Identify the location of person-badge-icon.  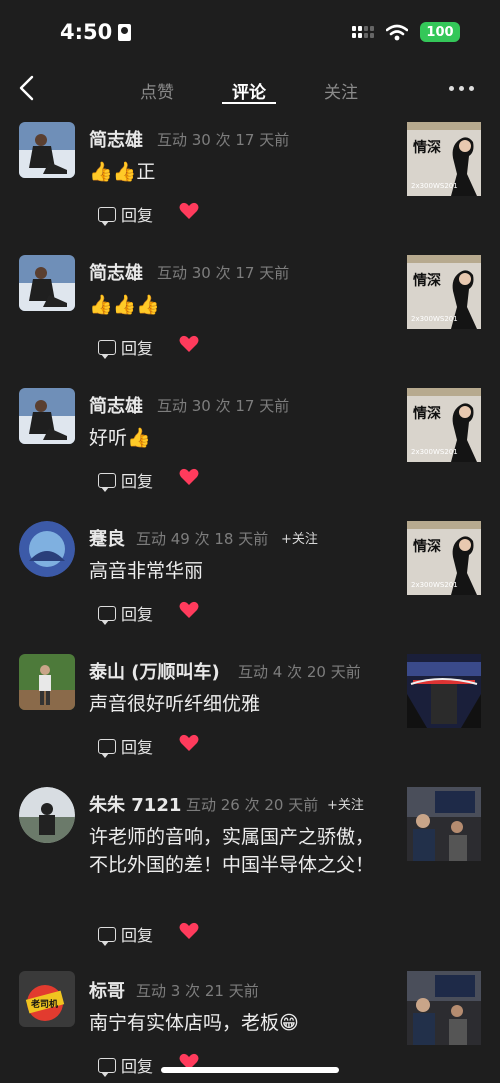
(125, 32).